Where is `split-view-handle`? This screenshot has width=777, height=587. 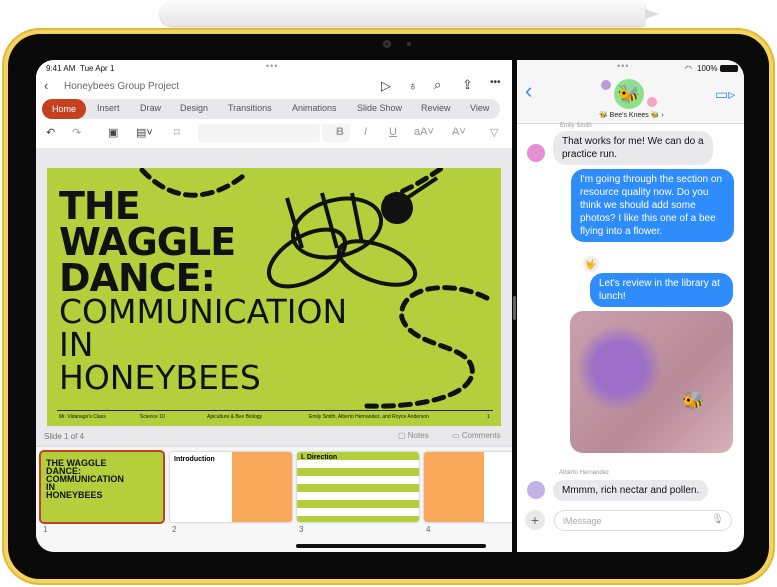
split-view-handle is located at coordinates (514, 308).